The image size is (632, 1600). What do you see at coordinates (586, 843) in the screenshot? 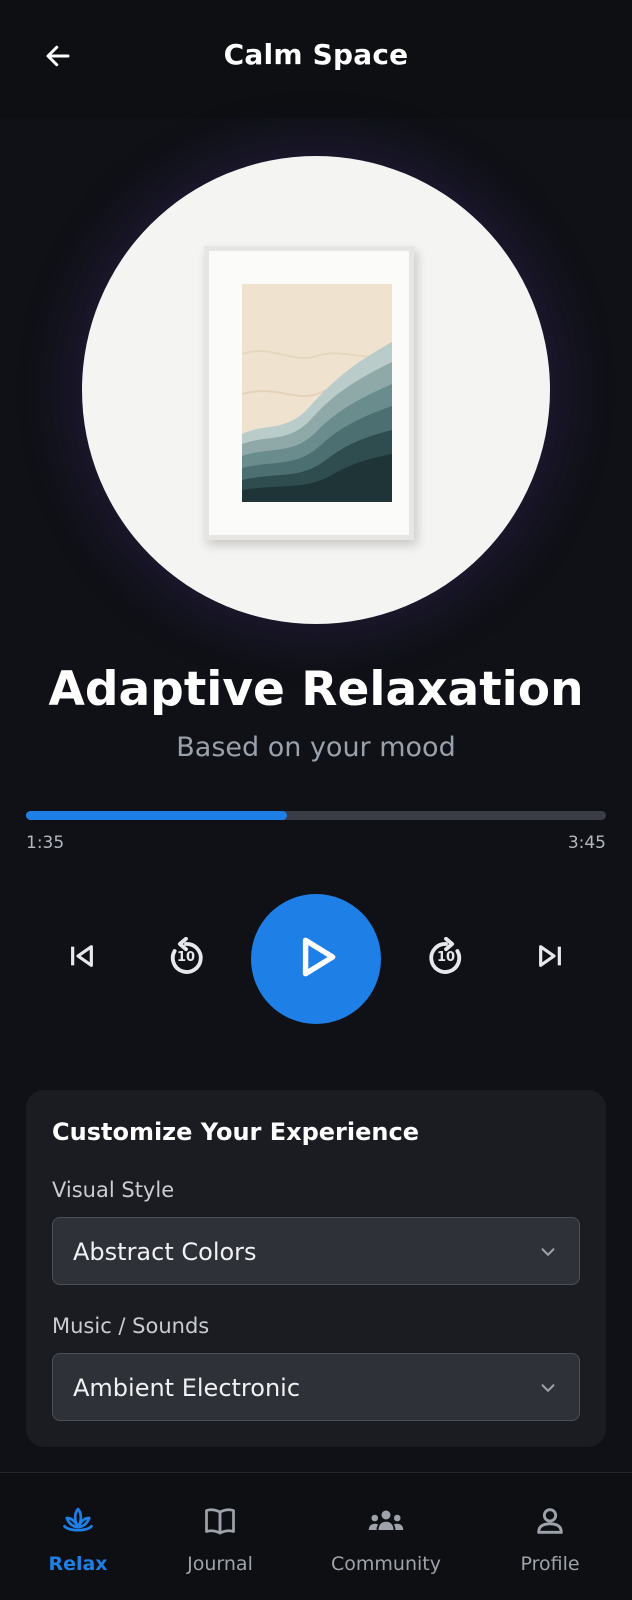
I see `total-time: 3:45` at bounding box center [586, 843].